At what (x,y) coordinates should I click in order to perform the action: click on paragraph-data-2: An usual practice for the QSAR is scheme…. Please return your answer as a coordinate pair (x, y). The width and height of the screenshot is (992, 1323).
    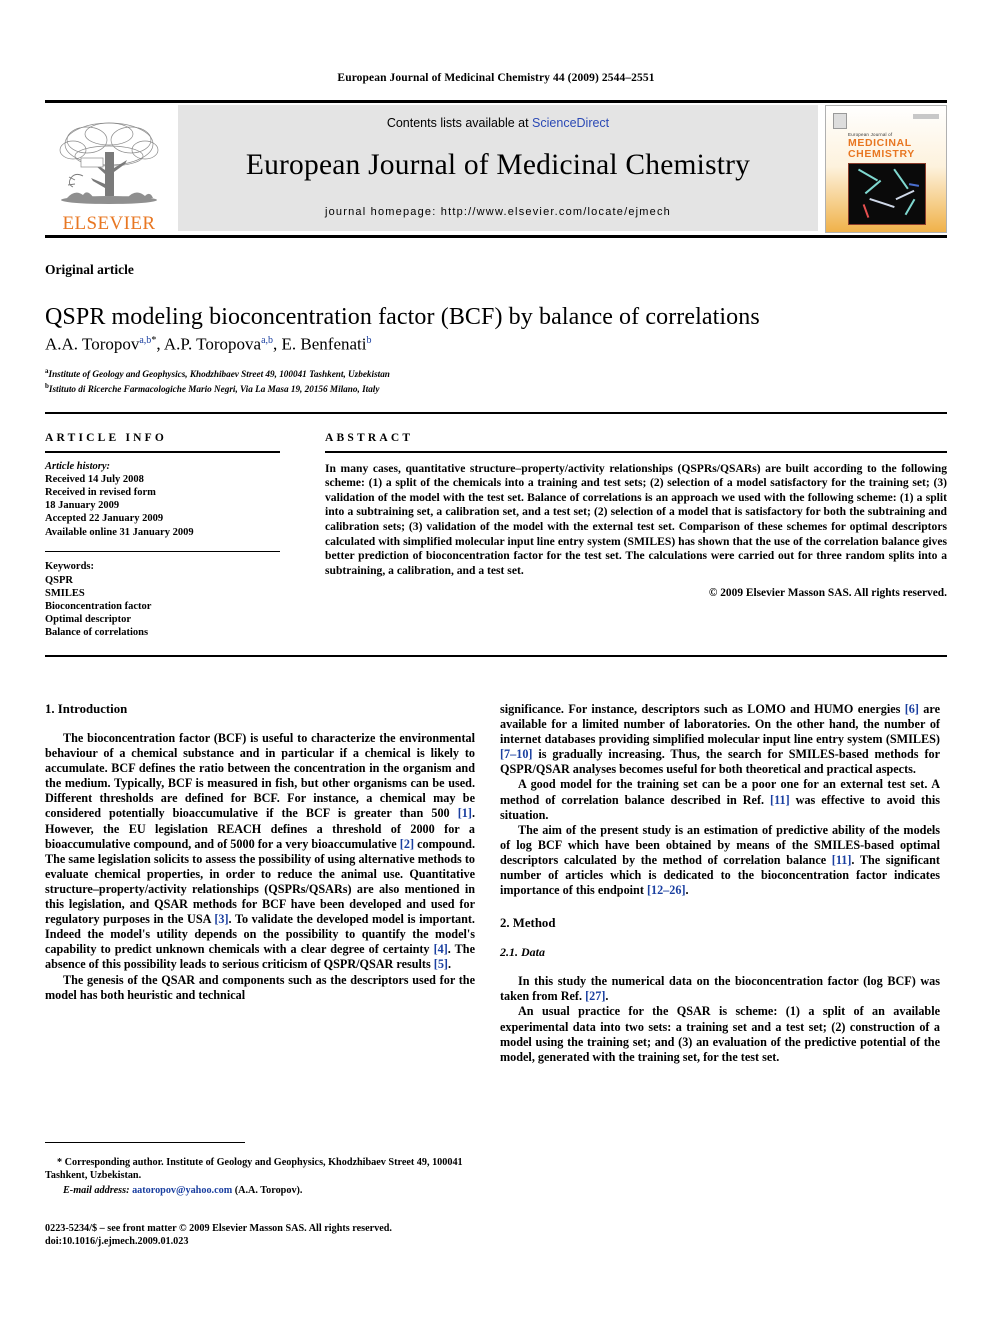
    Looking at the image, I should click on (720, 1034).